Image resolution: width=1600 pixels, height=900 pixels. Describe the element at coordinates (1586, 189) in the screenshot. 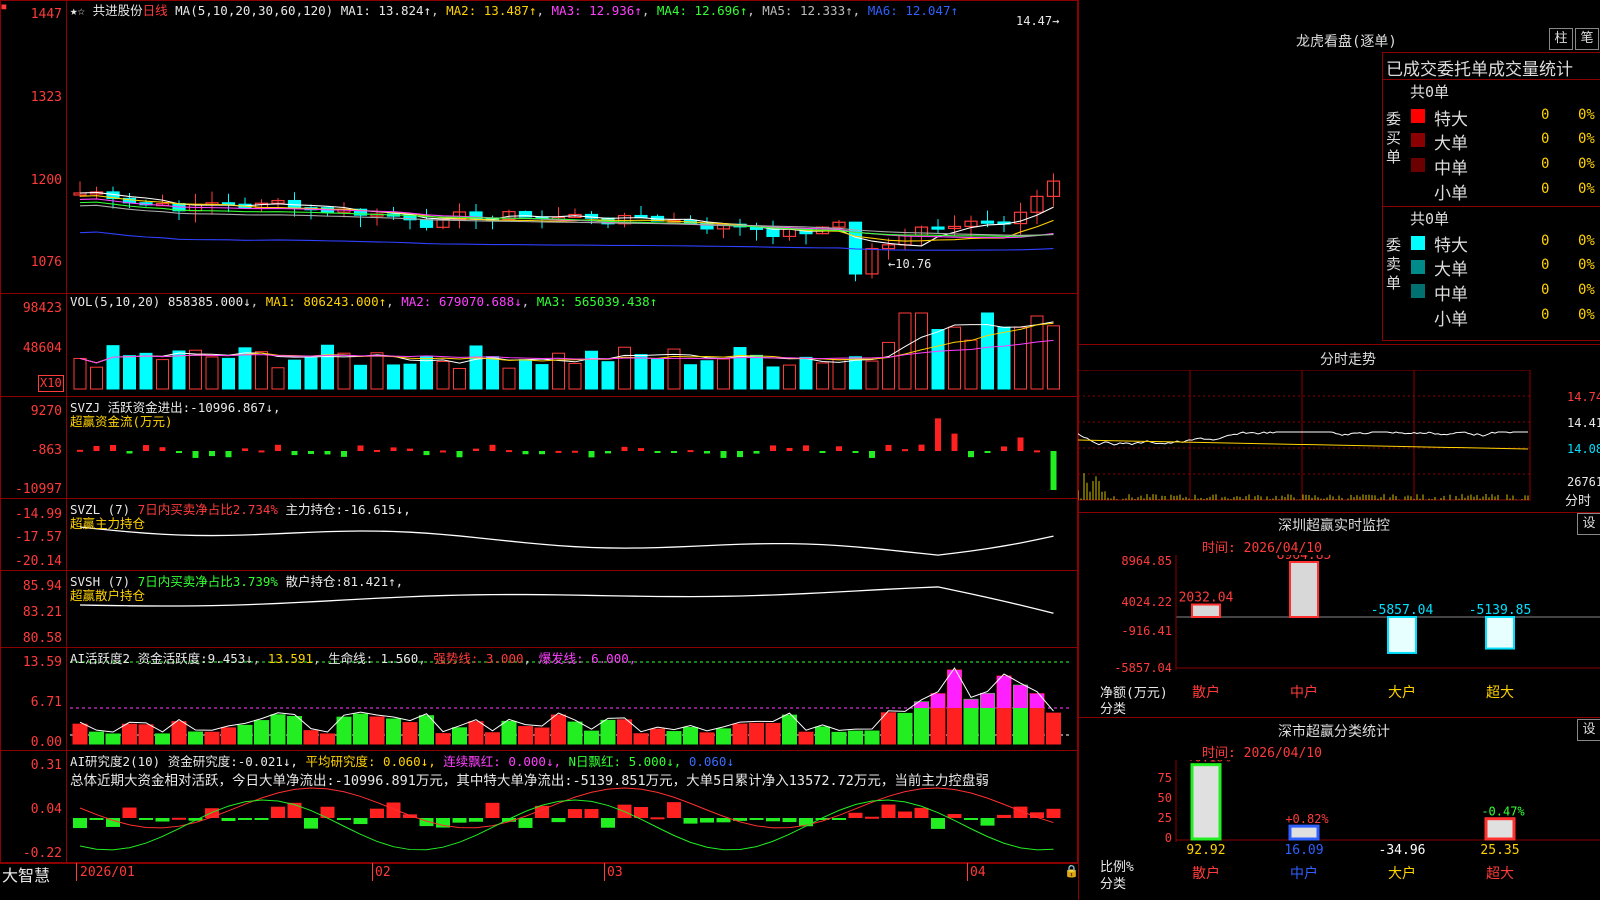

I see `buy-s-pct: 0%` at that location.